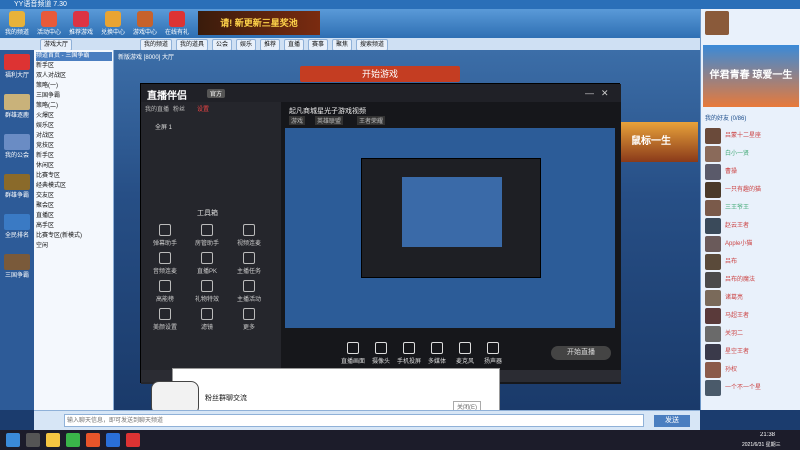 Image resolution: width=800 pixels, height=450 pixels. I want to click on right-promo-banner: 伴君青春 琼爱一生, so click(751, 76).